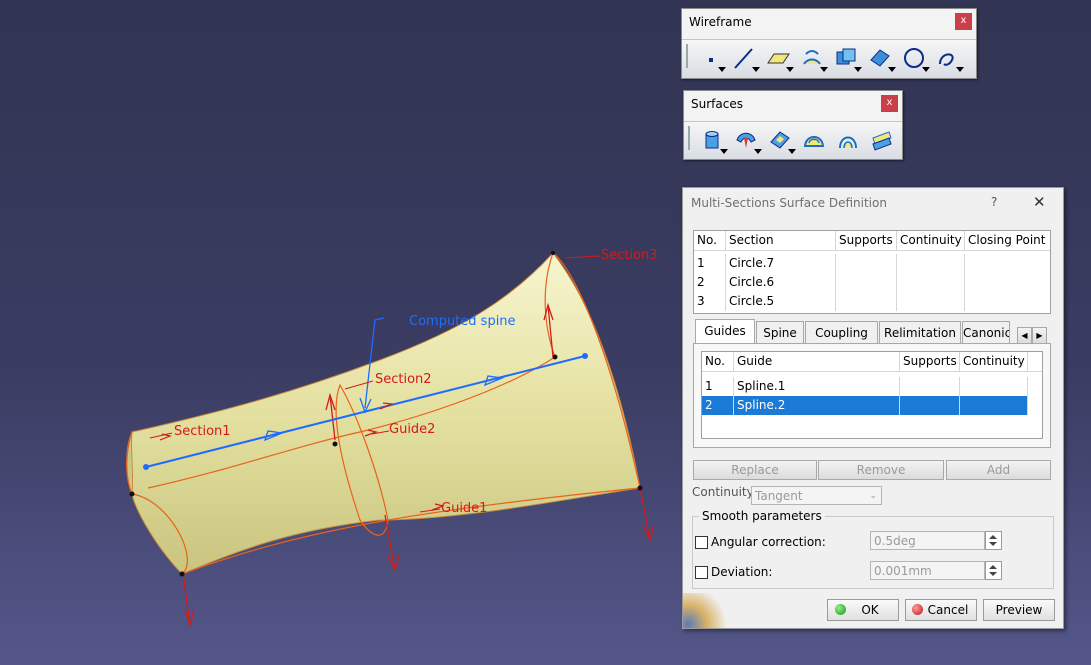  What do you see at coordinates (815, 140) in the screenshot?
I see `multi-sections-icon` at bounding box center [815, 140].